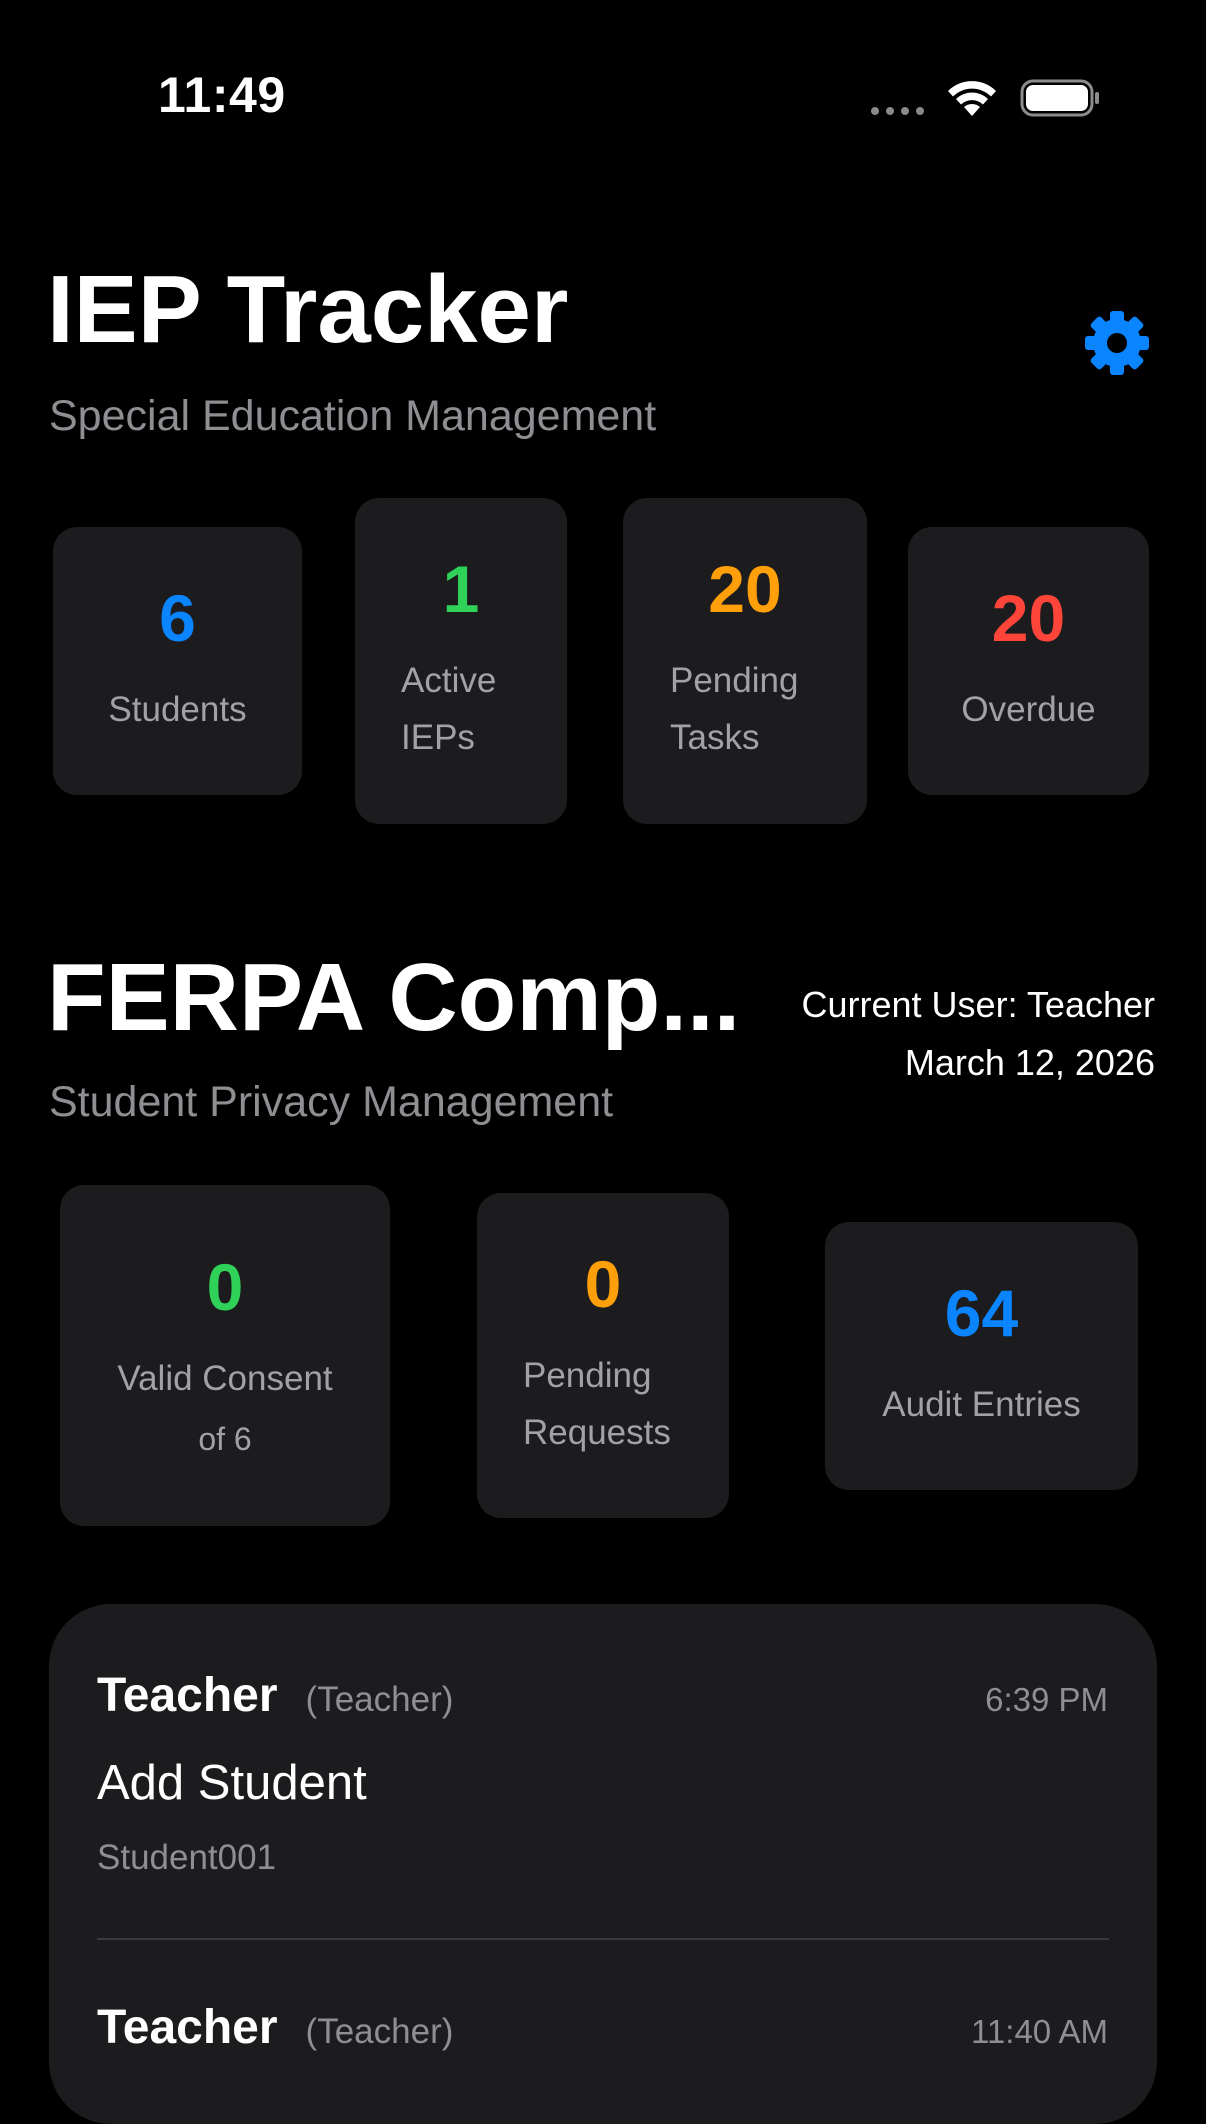  What do you see at coordinates (222, 95) in the screenshot?
I see `status-time: 11:49` at bounding box center [222, 95].